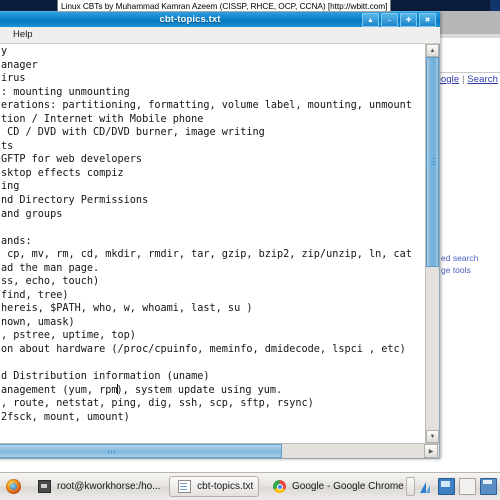  I want to click on terminal-icon, so click(44, 486).